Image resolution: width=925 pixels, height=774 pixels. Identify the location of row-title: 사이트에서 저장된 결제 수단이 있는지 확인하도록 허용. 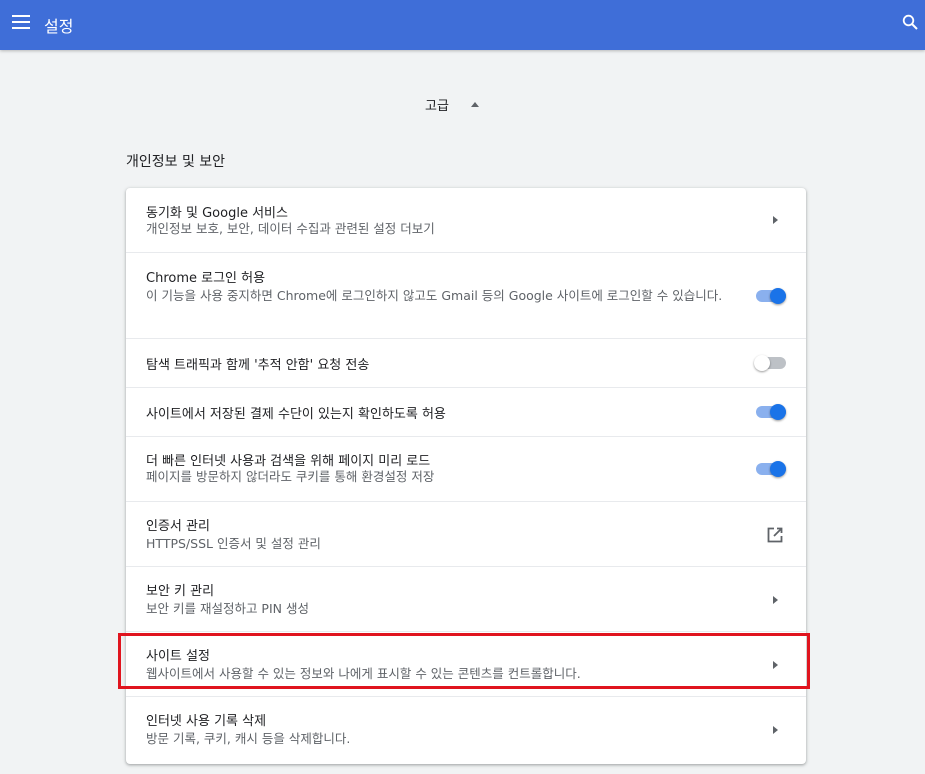
(296, 414).